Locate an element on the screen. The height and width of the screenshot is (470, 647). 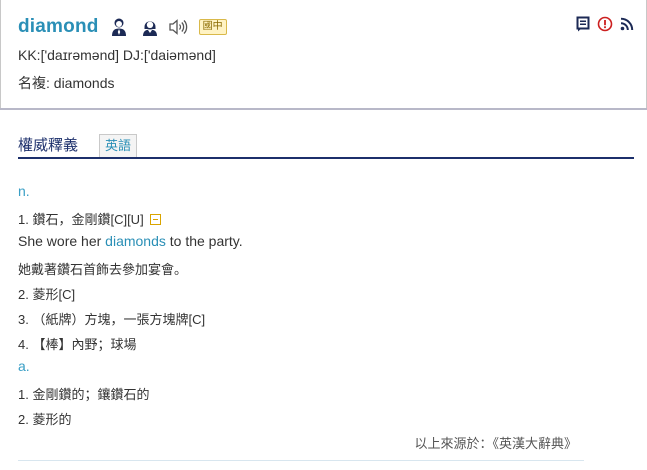
toolbar is located at coordinates (604, 23).